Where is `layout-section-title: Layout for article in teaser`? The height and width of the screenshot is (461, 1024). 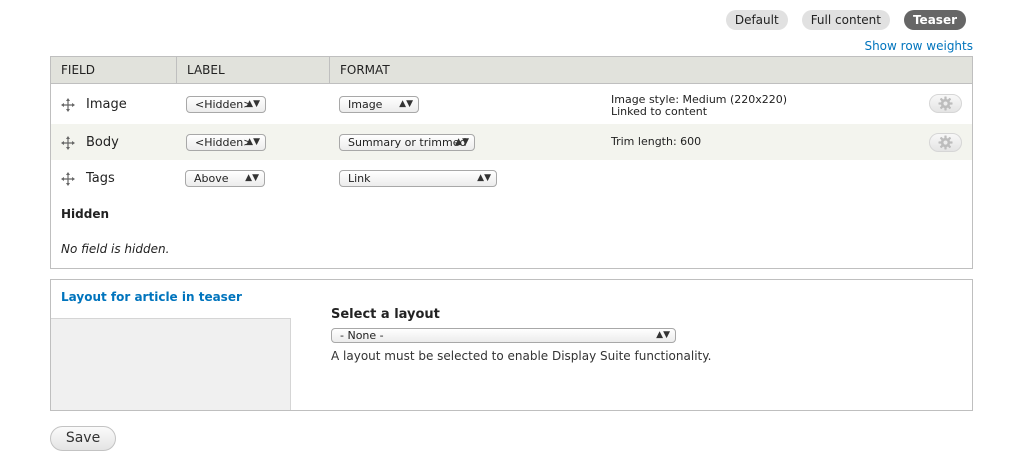 layout-section-title: Layout for article in teaser is located at coordinates (151, 297).